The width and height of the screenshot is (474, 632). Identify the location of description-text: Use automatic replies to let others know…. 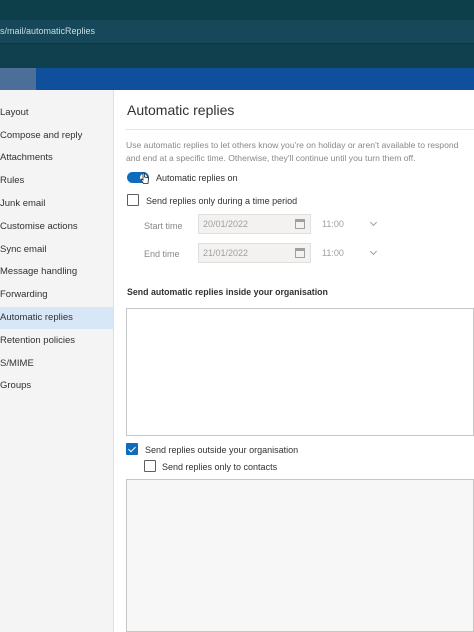
(300, 152).